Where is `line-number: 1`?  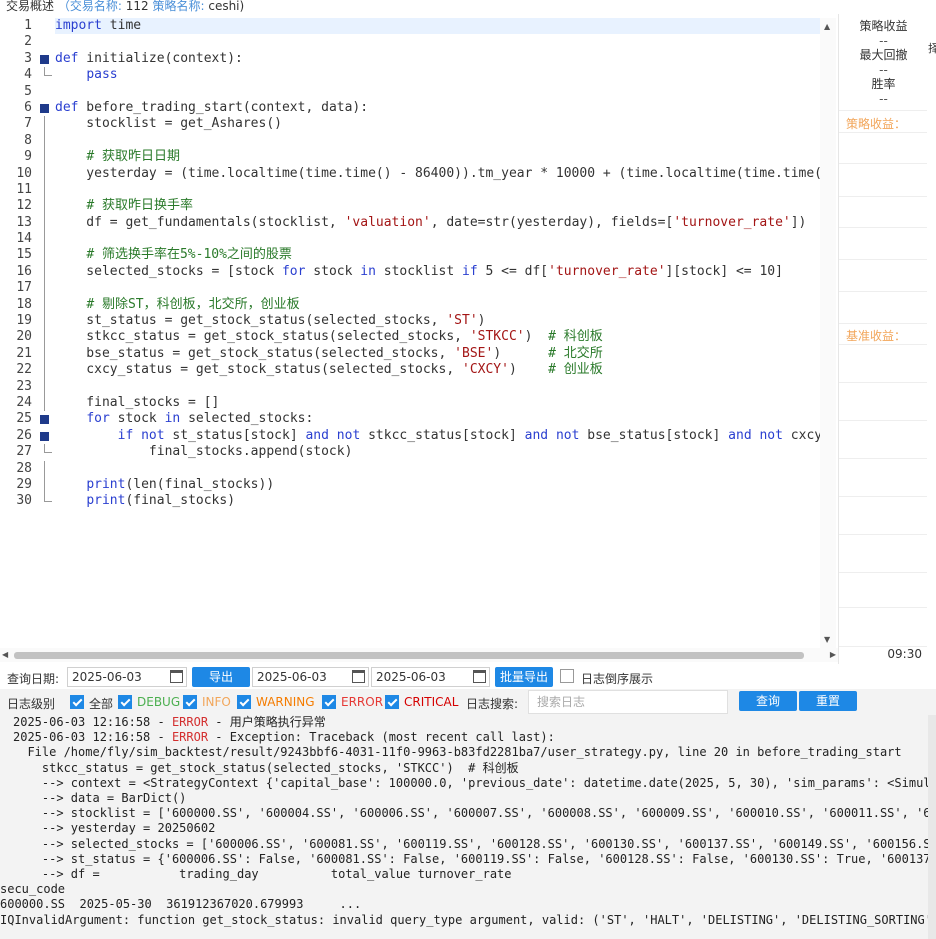 line-number: 1 is located at coordinates (28, 25).